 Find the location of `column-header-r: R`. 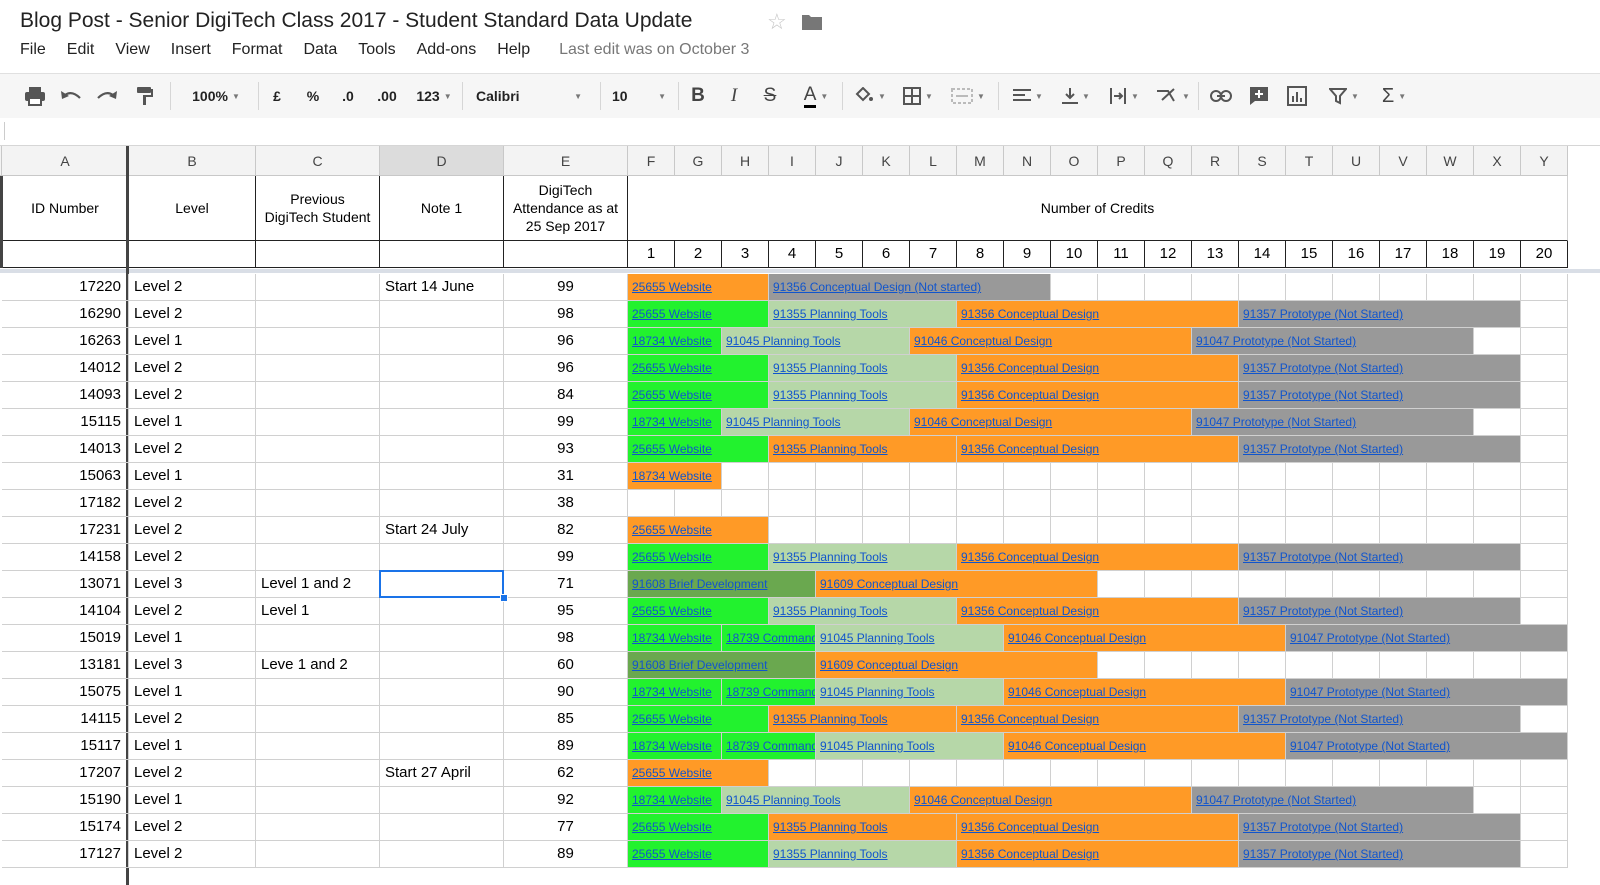

column-header-r: R is located at coordinates (1215, 161).